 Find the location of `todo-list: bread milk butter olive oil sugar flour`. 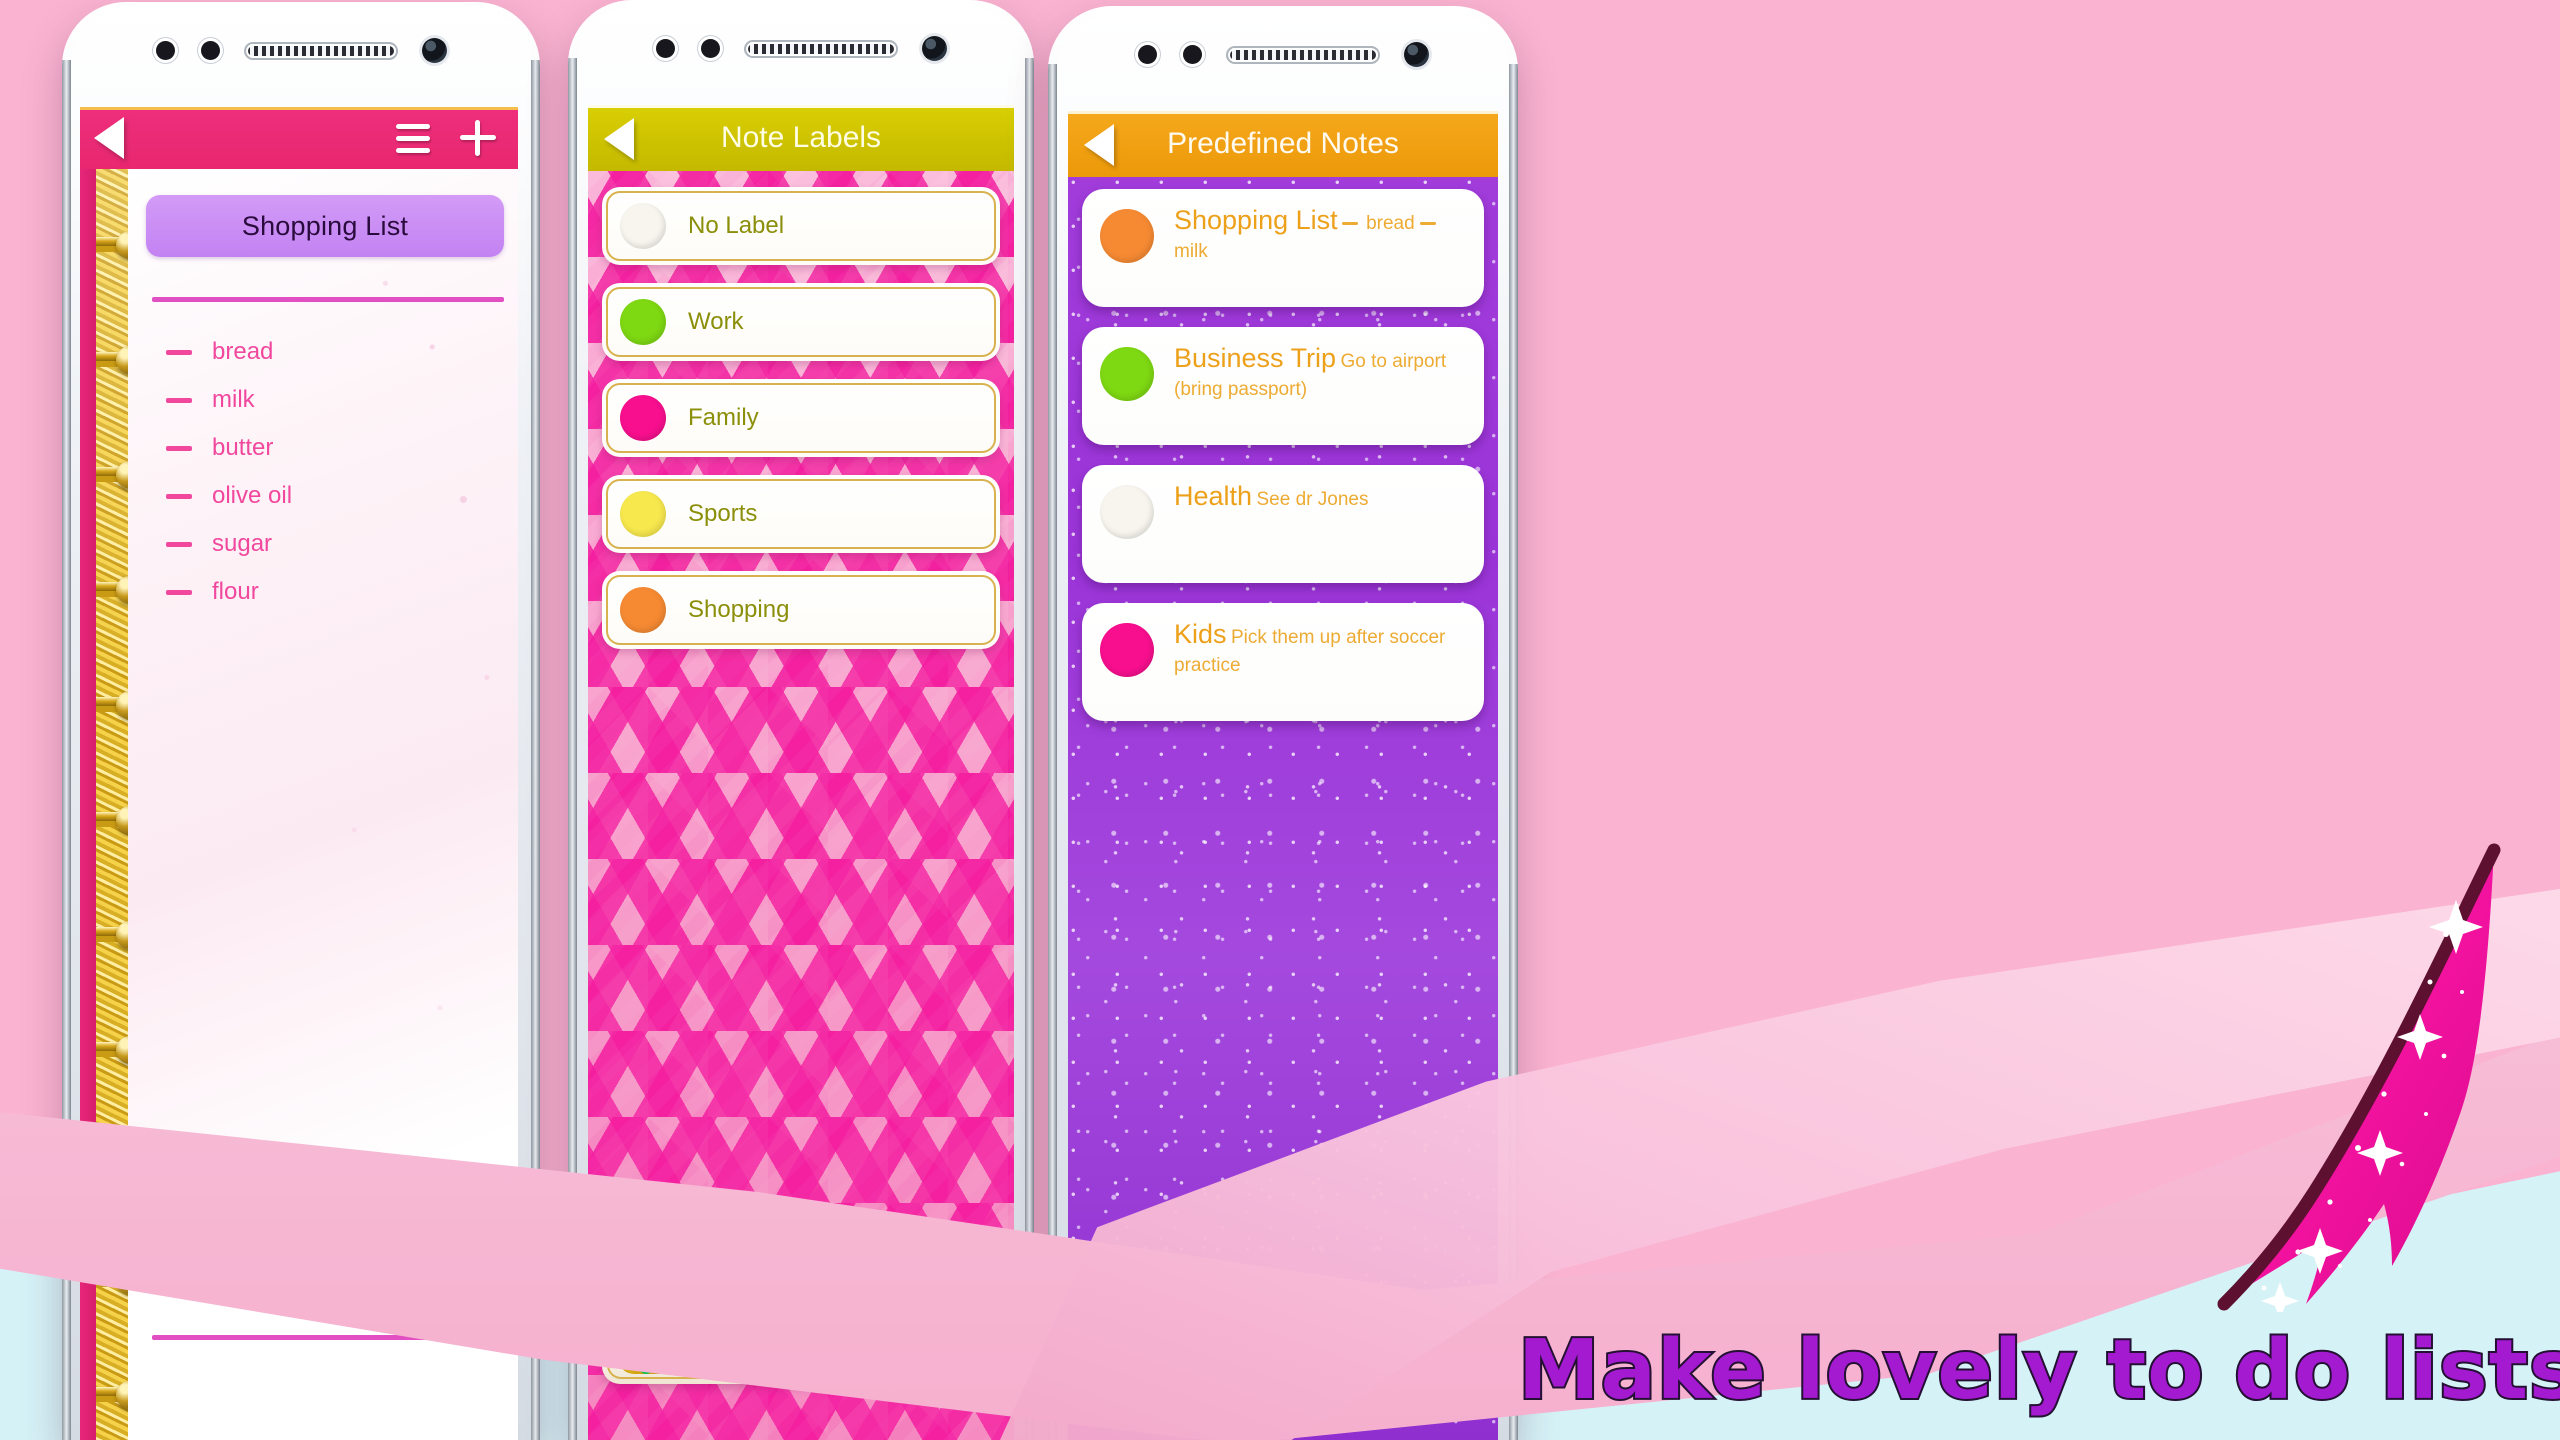

todo-list: bread milk butter olive oil sugar flour is located at coordinates (323, 472).